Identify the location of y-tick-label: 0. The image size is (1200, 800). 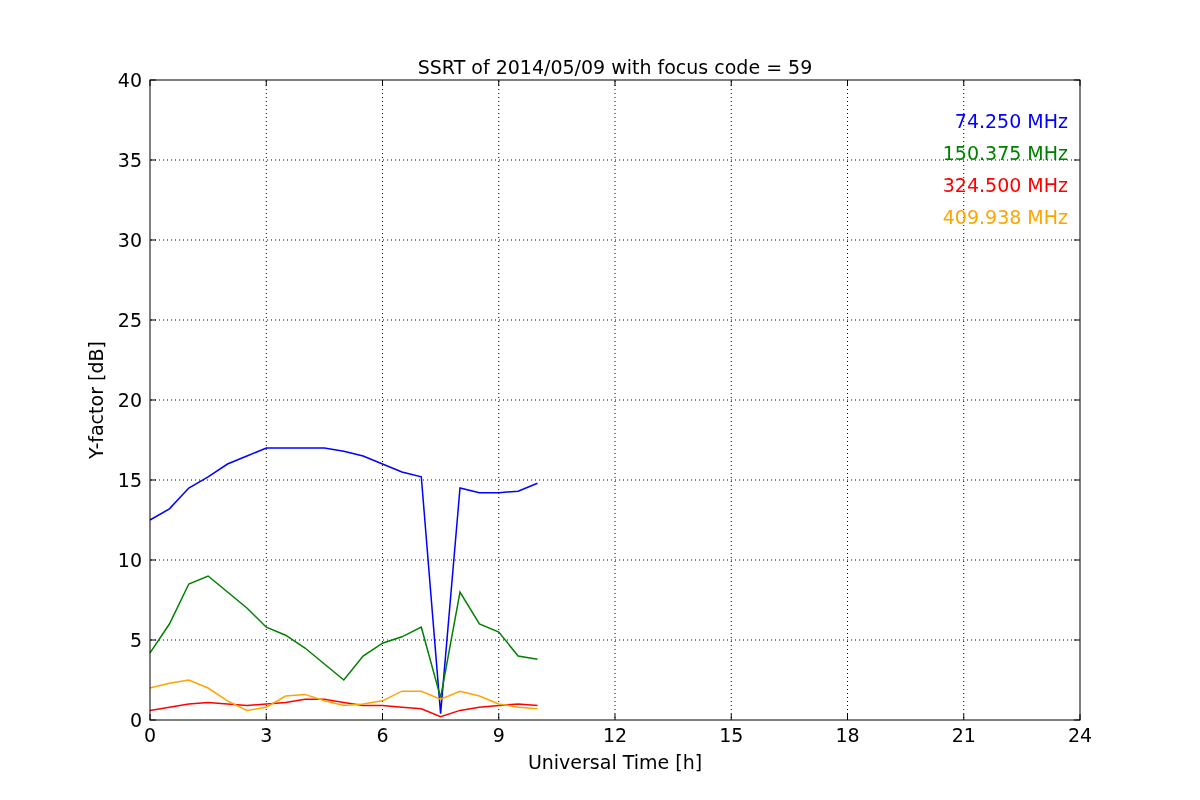
(135, 720).